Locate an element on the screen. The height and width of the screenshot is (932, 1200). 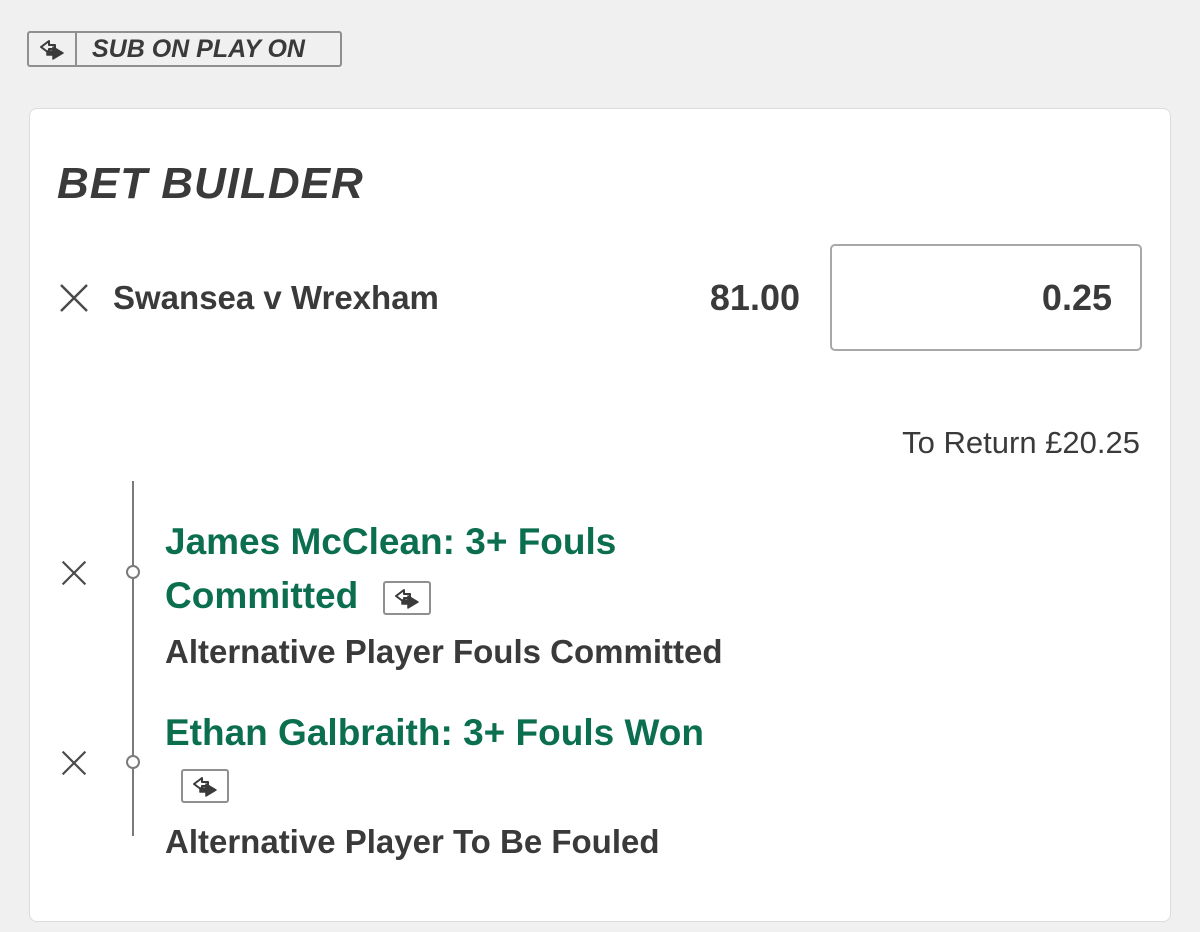
stake-input is located at coordinates (986, 297).